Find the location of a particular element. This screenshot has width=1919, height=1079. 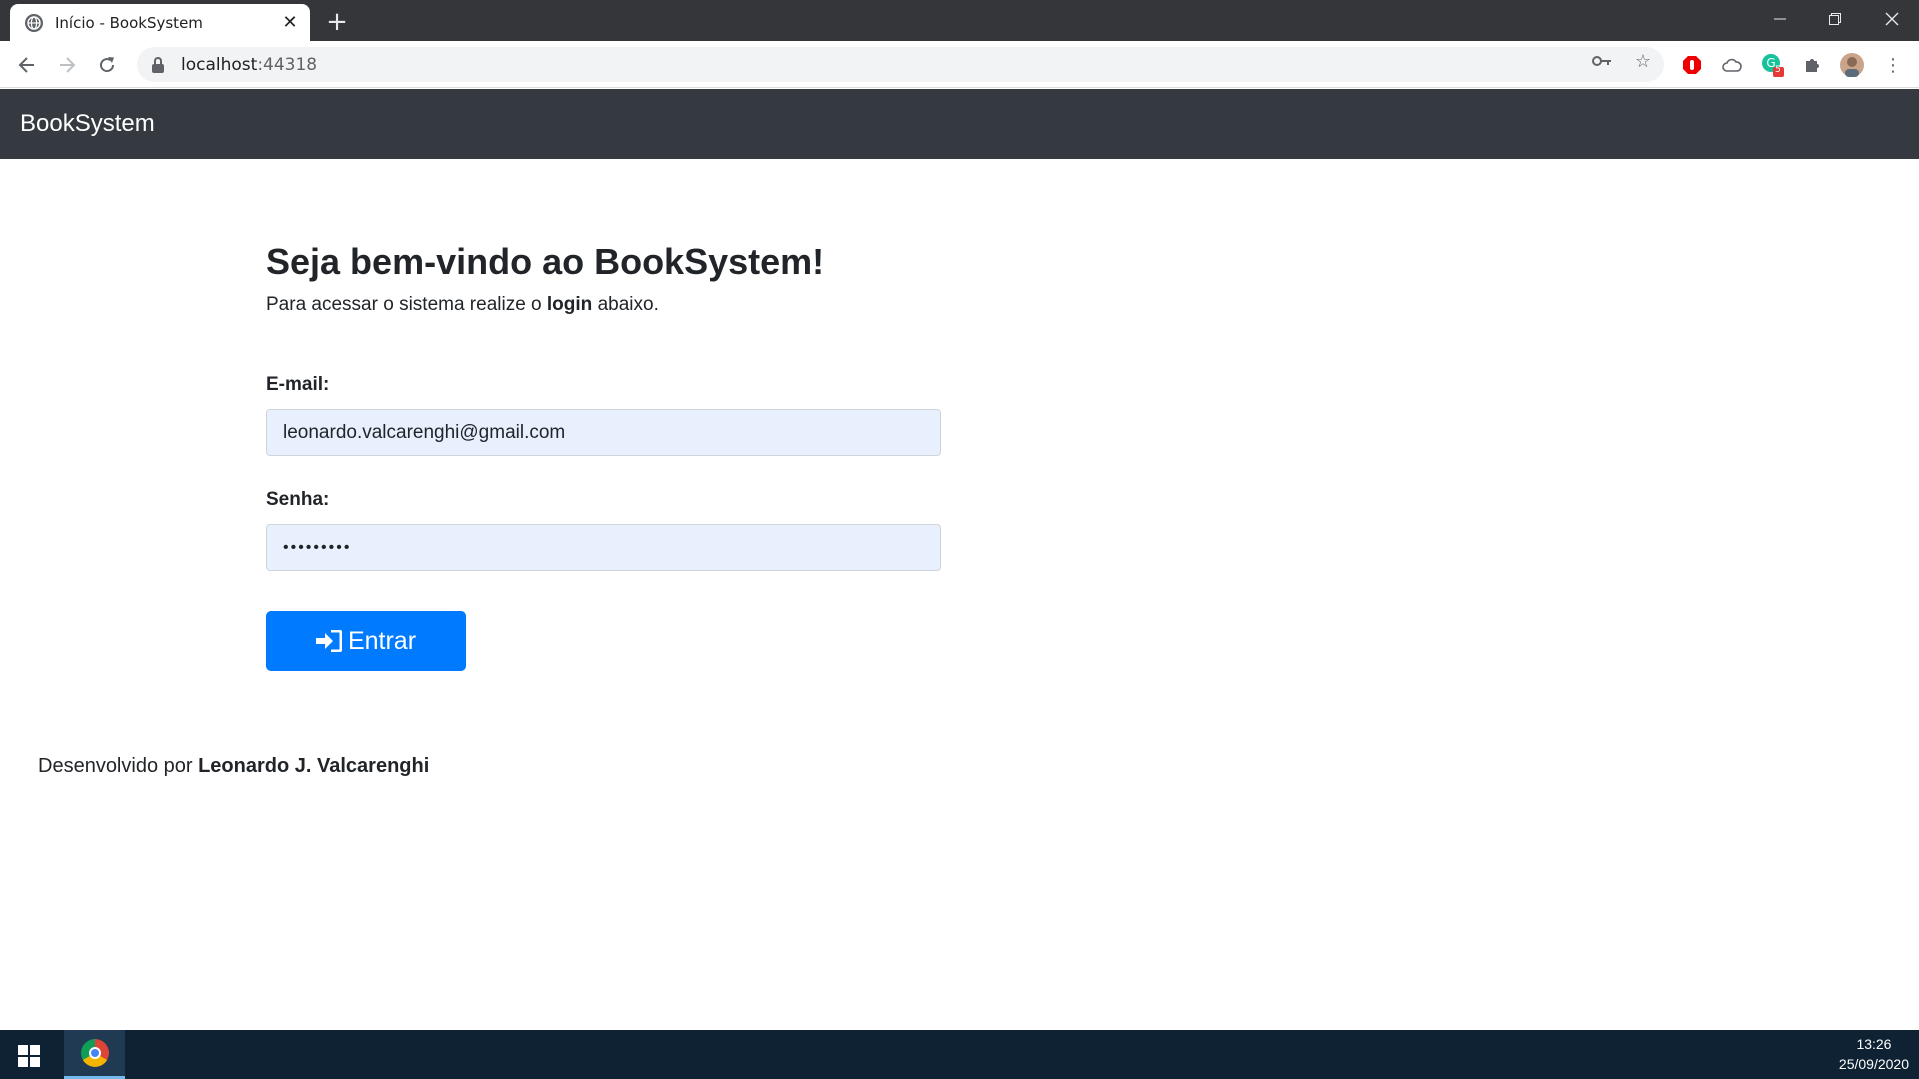

login-button-label: Entrar is located at coordinates (382, 640).